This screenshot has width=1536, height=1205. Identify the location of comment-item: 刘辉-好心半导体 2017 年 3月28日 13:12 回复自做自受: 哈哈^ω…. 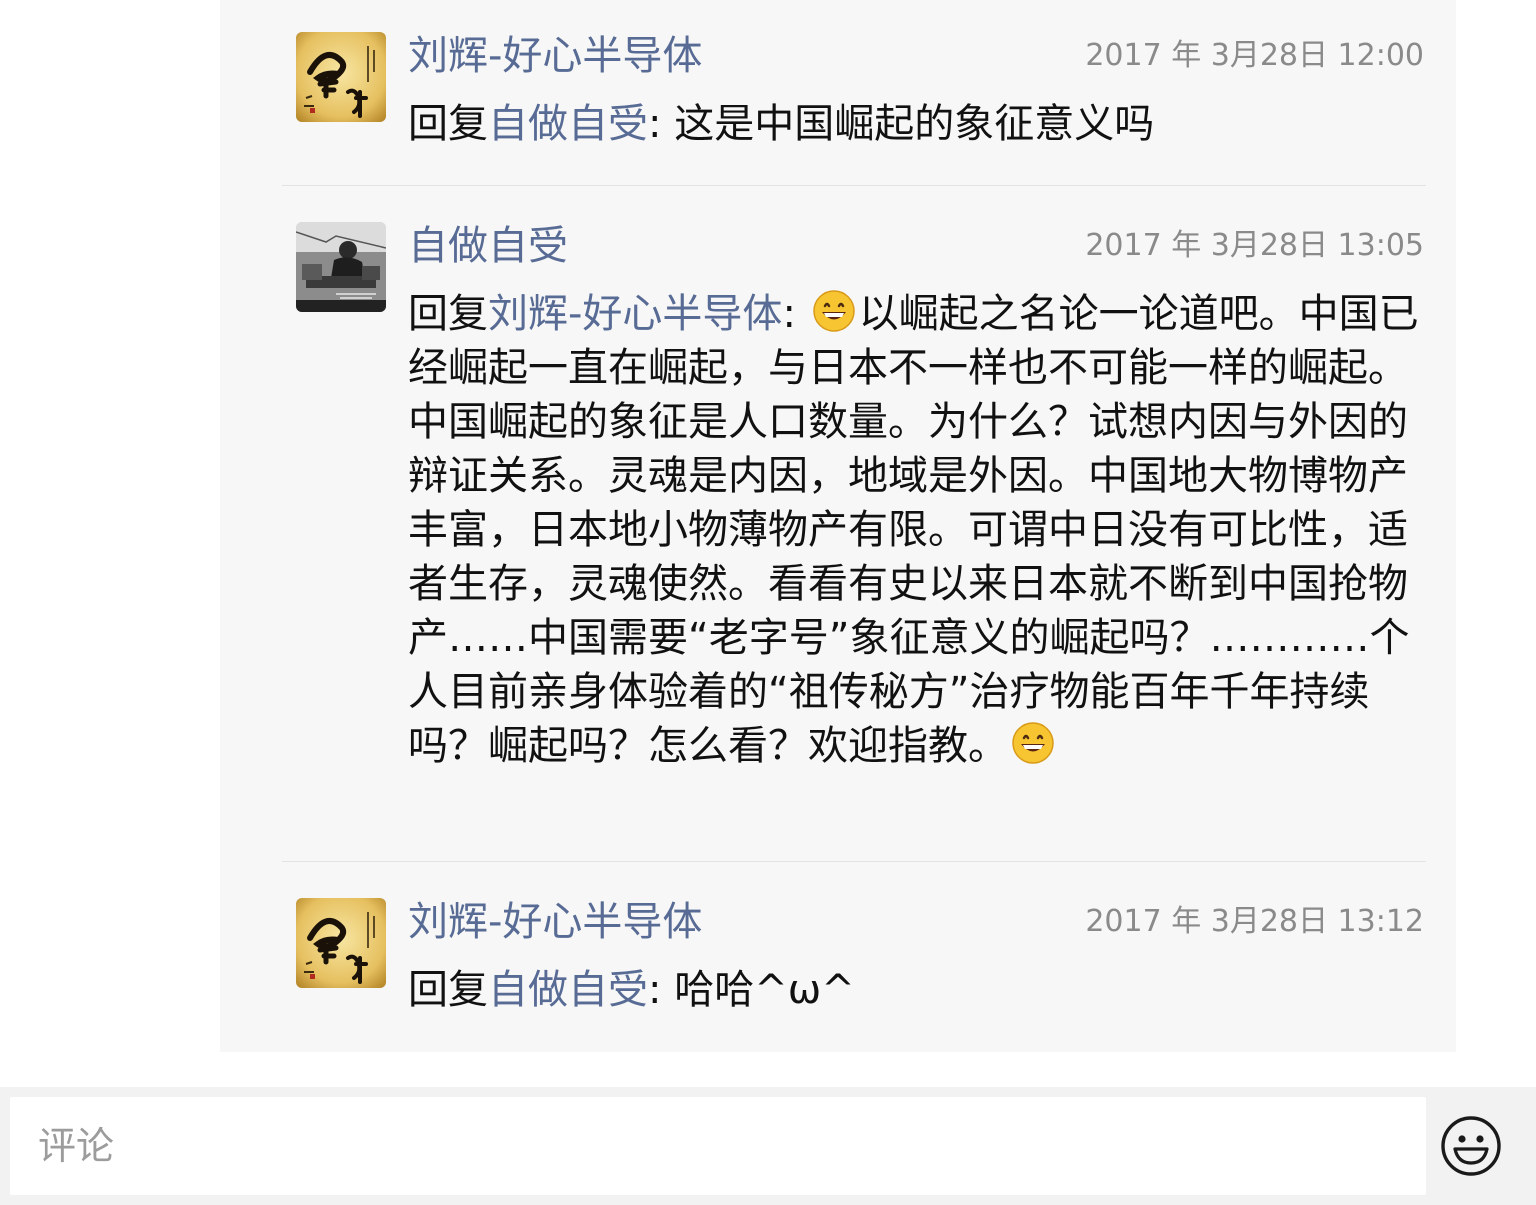
(861, 963).